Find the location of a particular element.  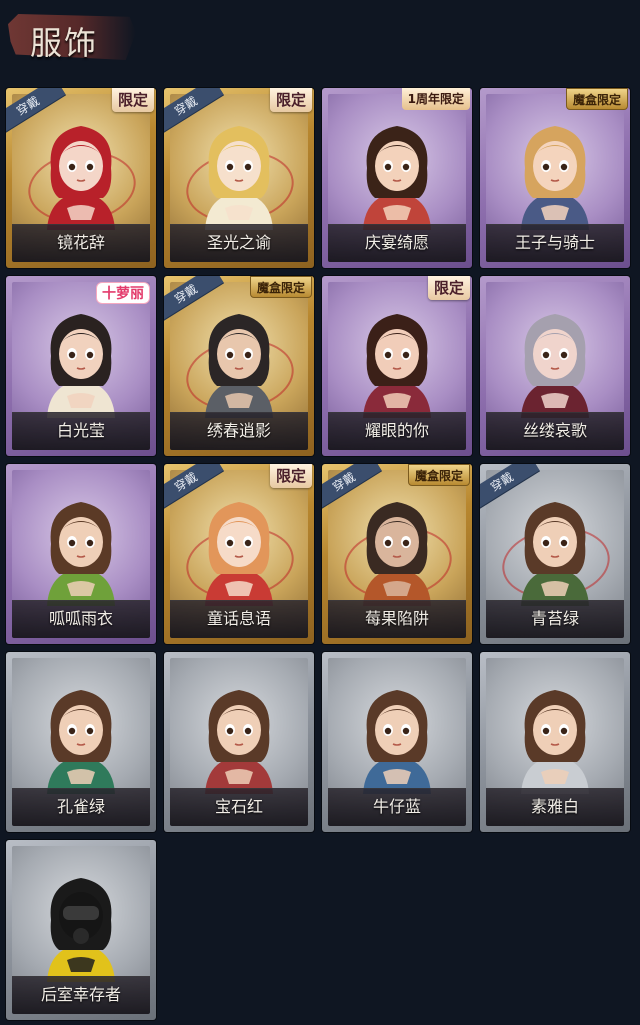

costume-name: 素雅白 is located at coordinates (554, 806).